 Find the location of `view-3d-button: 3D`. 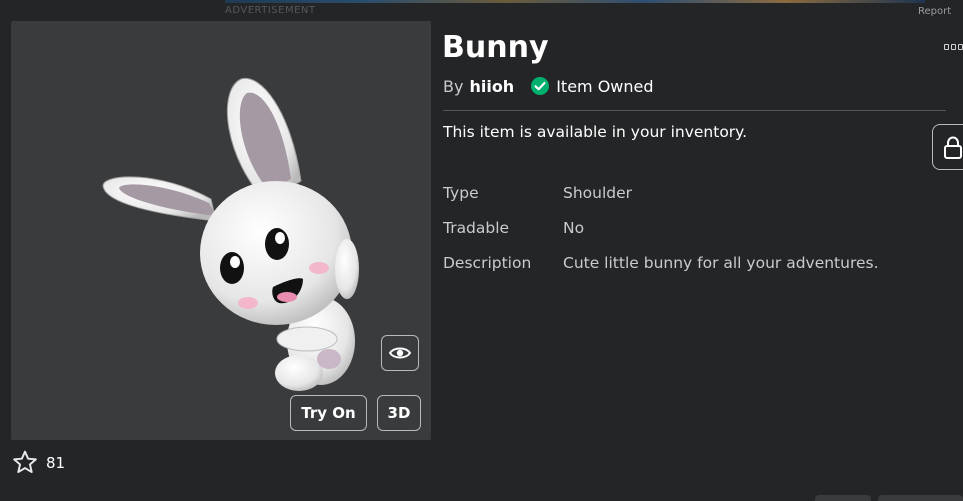

view-3d-button: 3D is located at coordinates (399, 413).